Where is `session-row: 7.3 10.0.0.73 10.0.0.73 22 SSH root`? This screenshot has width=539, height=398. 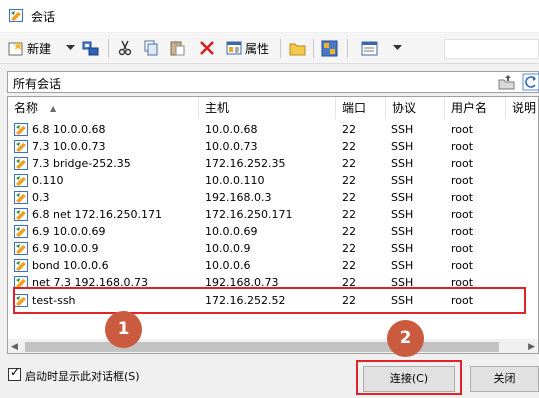 session-row: 7.3 10.0.0.73 10.0.0.73 22 SSH root is located at coordinates (273, 146).